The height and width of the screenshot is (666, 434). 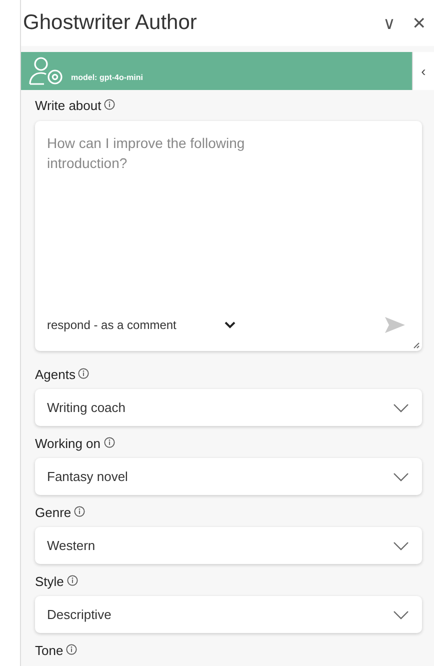 What do you see at coordinates (419, 23) in the screenshot?
I see `close-button: ✕` at bounding box center [419, 23].